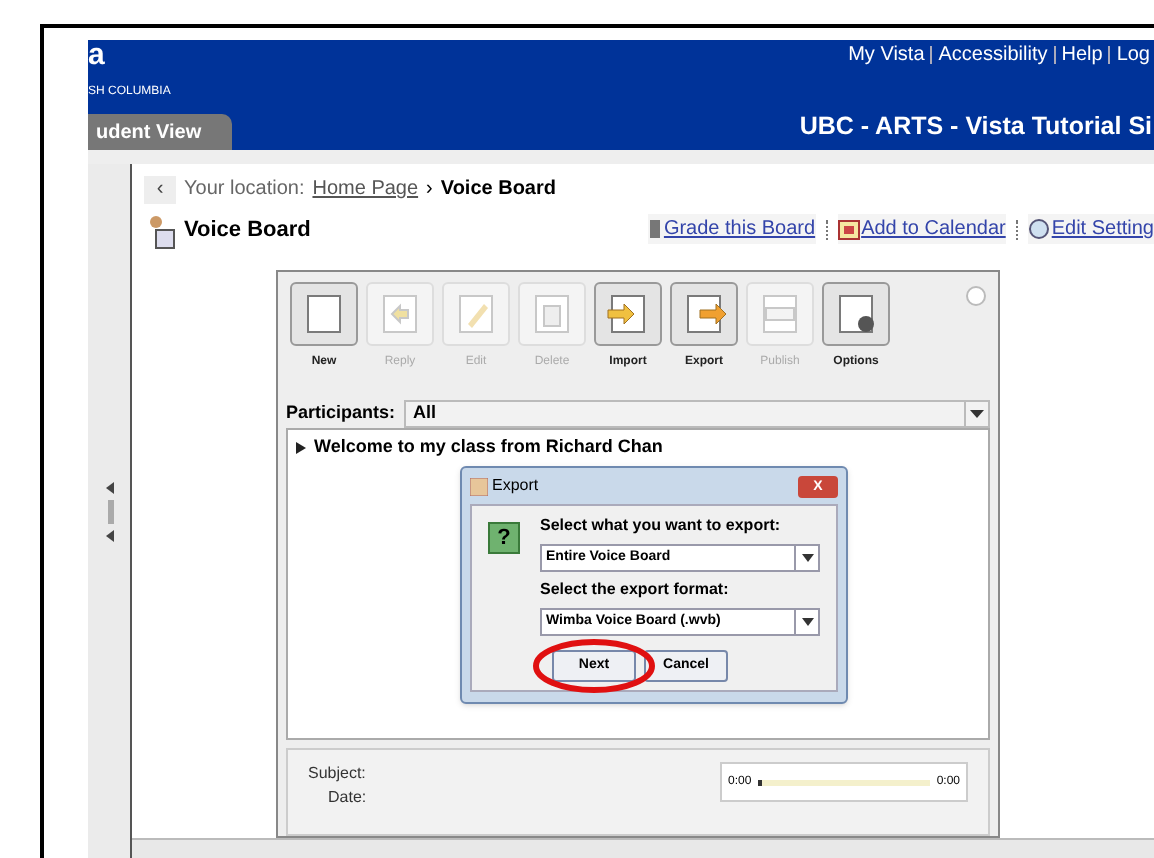  I want to click on settings-icon, so click(1038, 229).